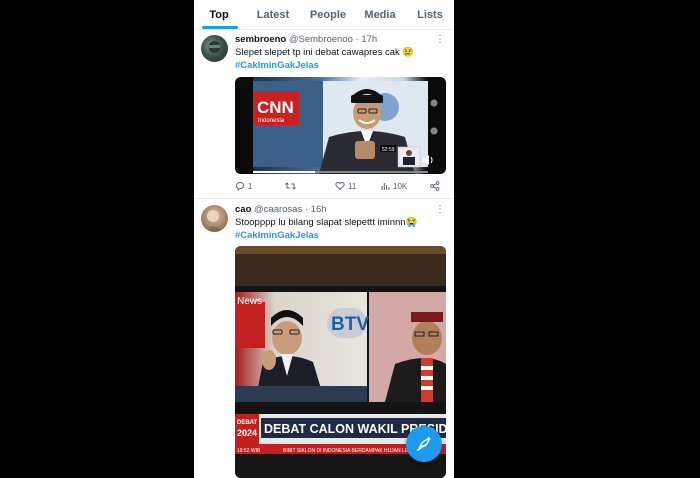 The image size is (700, 478). I want to click on user-handle: @caarosas, so click(278, 209).